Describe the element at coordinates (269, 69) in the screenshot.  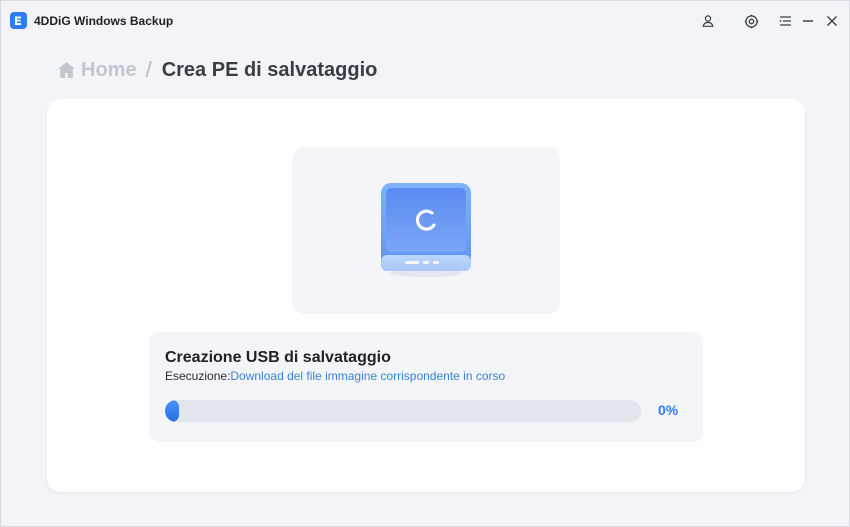
I see `page-title: Crea PE di salvataggio` at that location.